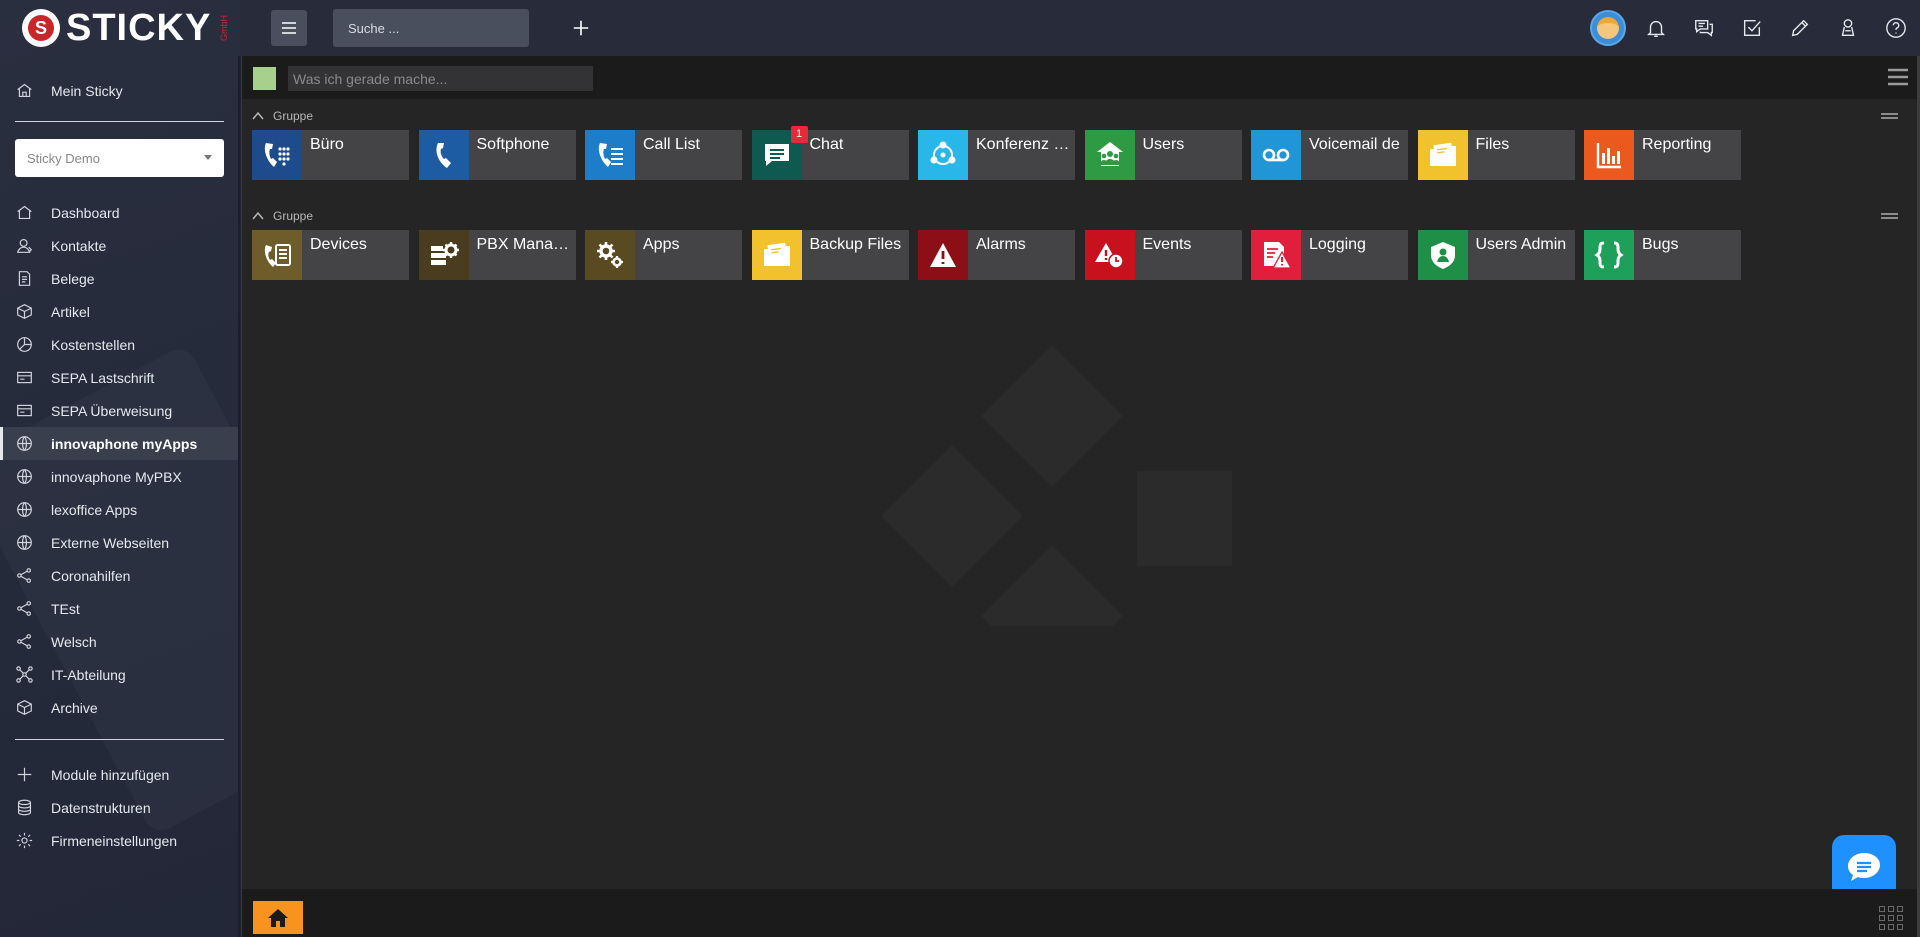  I want to click on sidebar-item-kostenstellen: Kostenstellen, so click(120, 344).